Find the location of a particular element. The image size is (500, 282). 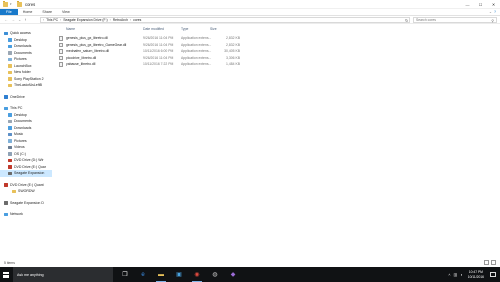

breadcrumb-retroarch: RetroArch is located at coordinates (120, 20).